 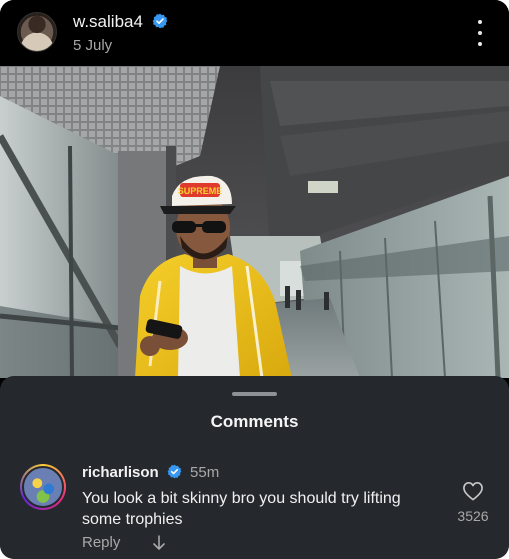 What do you see at coordinates (93, 45) in the screenshot?
I see `post-date: 5 July` at bounding box center [93, 45].